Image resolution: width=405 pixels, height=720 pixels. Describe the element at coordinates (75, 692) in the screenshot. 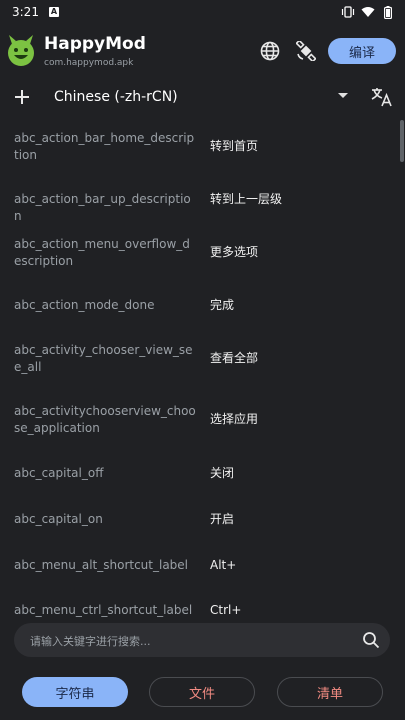

I see `tab-strings: 字符串` at that location.